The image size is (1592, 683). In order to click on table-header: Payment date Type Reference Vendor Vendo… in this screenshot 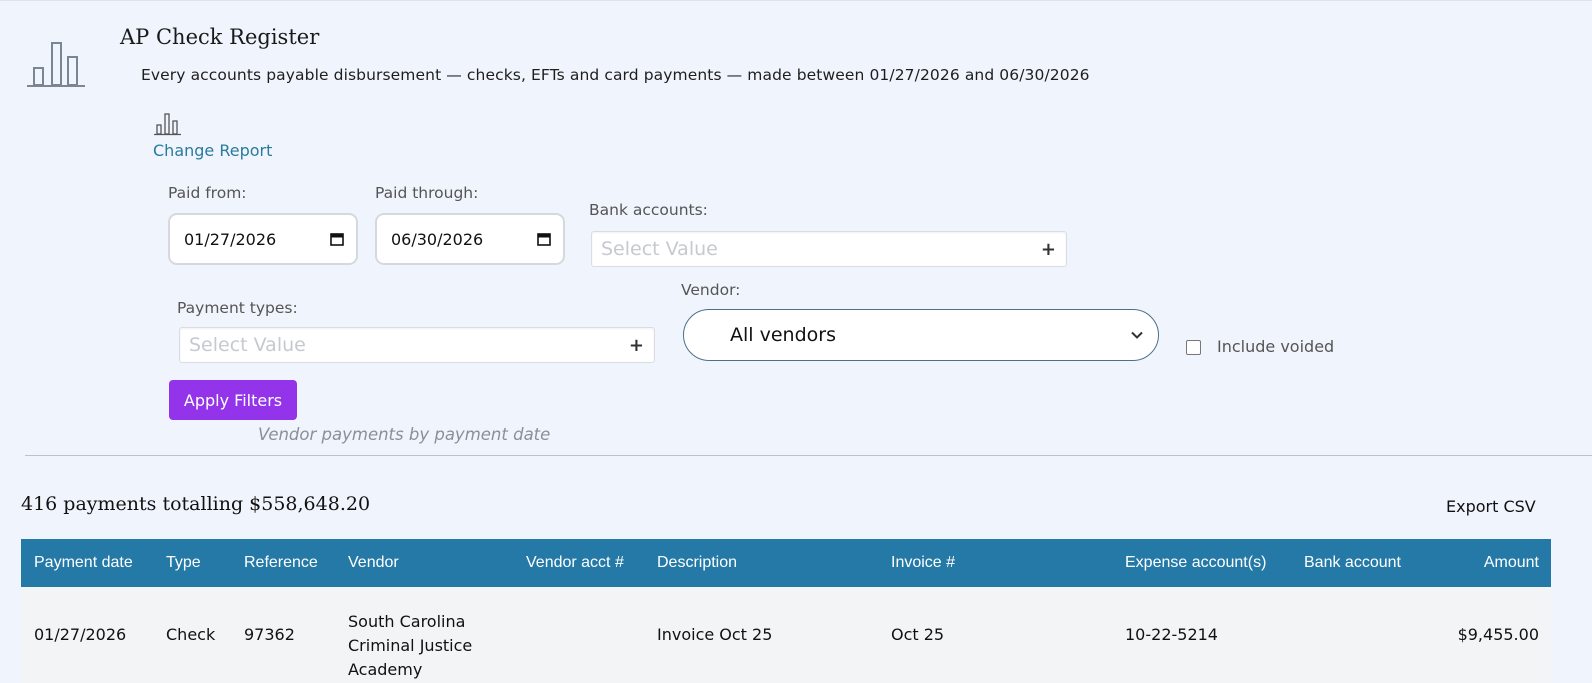, I will do `click(786, 563)`.